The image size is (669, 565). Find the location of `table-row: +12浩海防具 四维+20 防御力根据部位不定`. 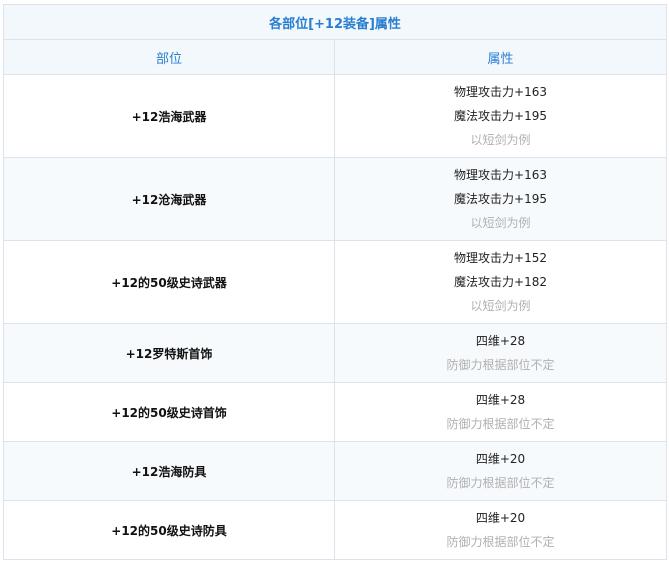

table-row: +12浩海防具 四维+20 防御力根据部位不定 is located at coordinates (335, 471).